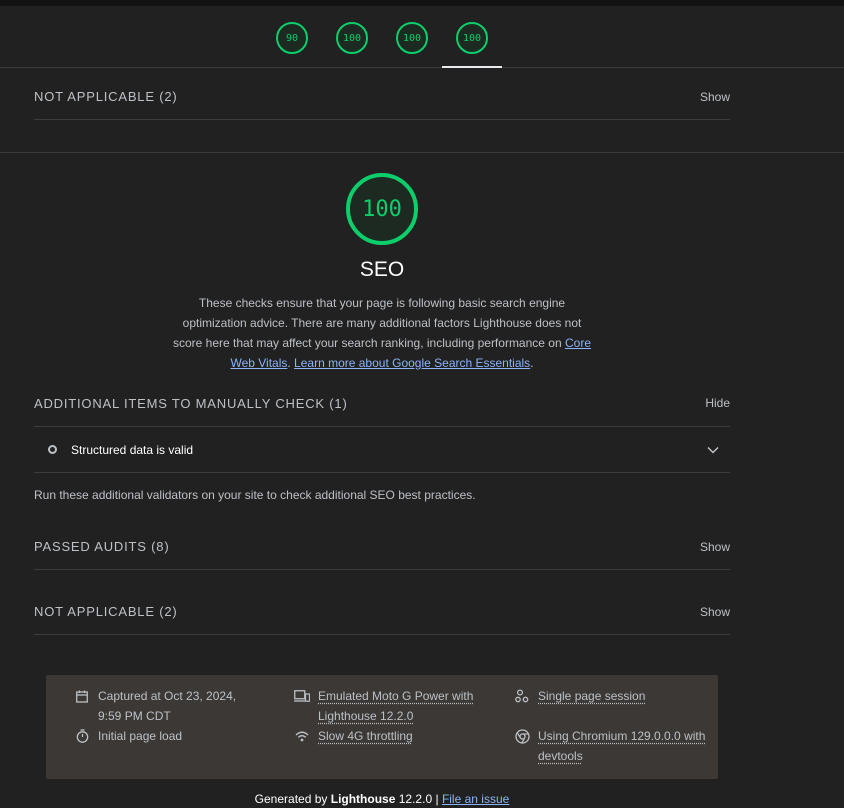 This screenshot has width=844, height=808. Describe the element at coordinates (82, 696) in the screenshot. I see `calendar-icon` at that location.